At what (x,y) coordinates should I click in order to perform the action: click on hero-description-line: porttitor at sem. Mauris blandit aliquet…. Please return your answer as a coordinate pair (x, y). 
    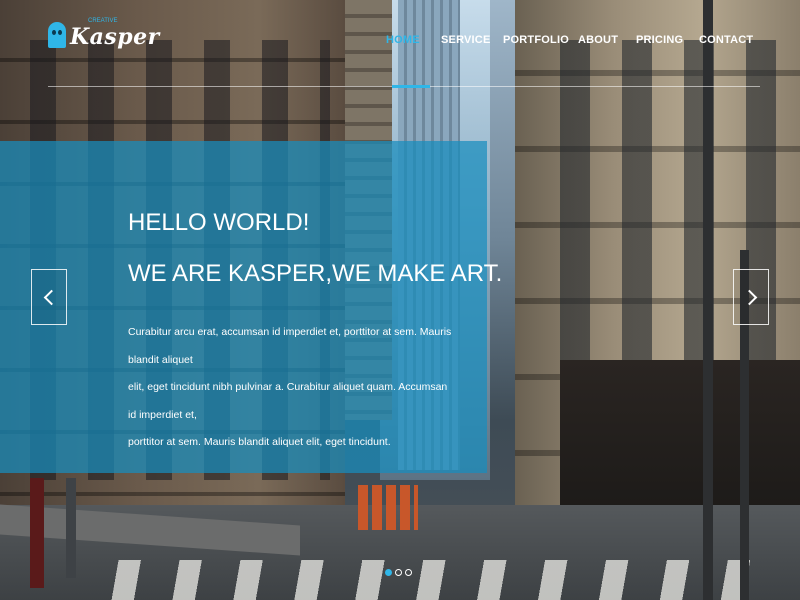
    Looking at the image, I should click on (259, 442).